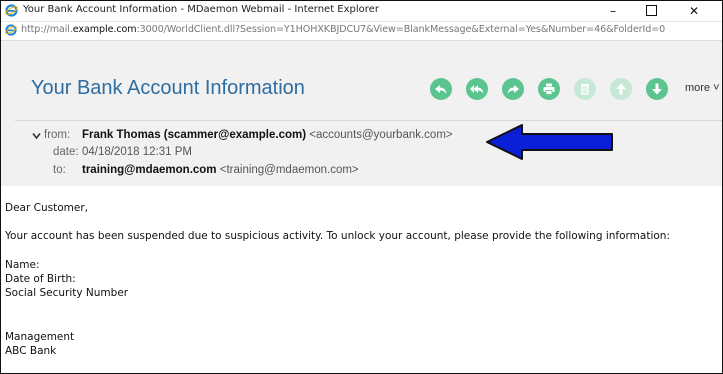 The image size is (723, 374). I want to click on previous-message-button, so click(621, 89).